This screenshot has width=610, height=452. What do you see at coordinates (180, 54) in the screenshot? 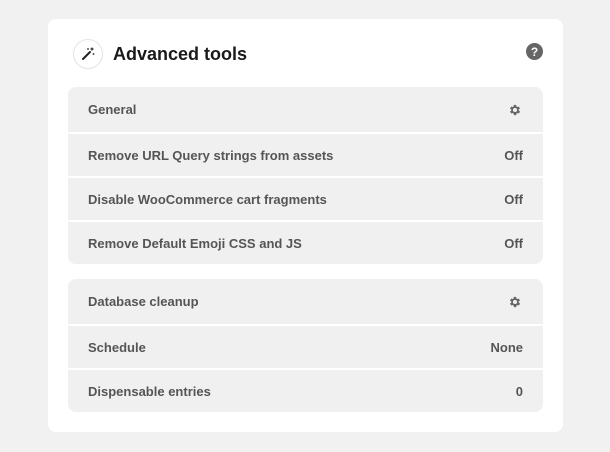
I see `card-title: Advanced tools` at bounding box center [180, 54].